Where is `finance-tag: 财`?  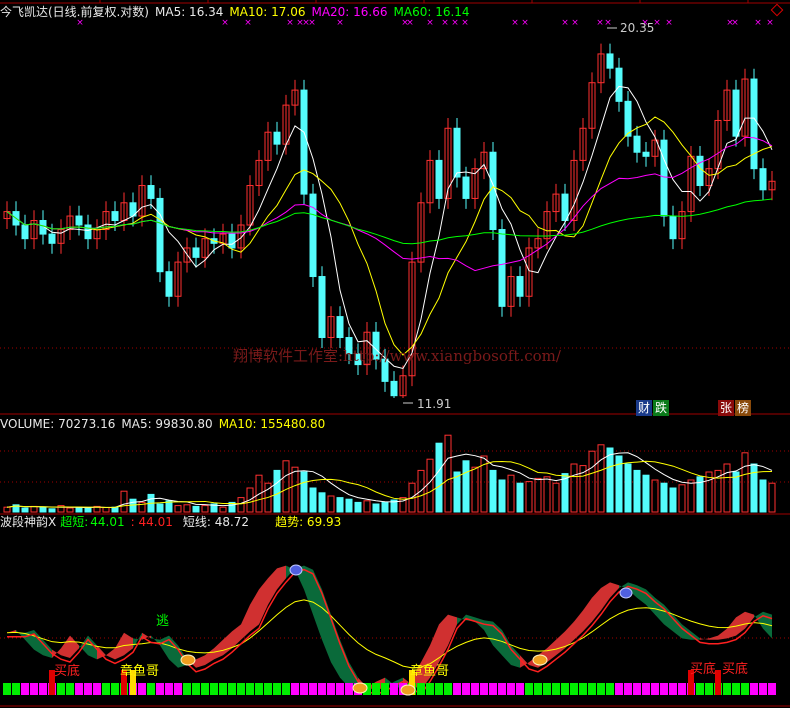
finance-tag: 财 is located at coordinates (644, 408).